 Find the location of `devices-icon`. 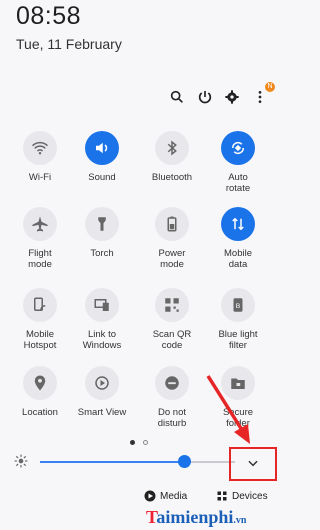

devices-icon is located at coordinates (222, 496).